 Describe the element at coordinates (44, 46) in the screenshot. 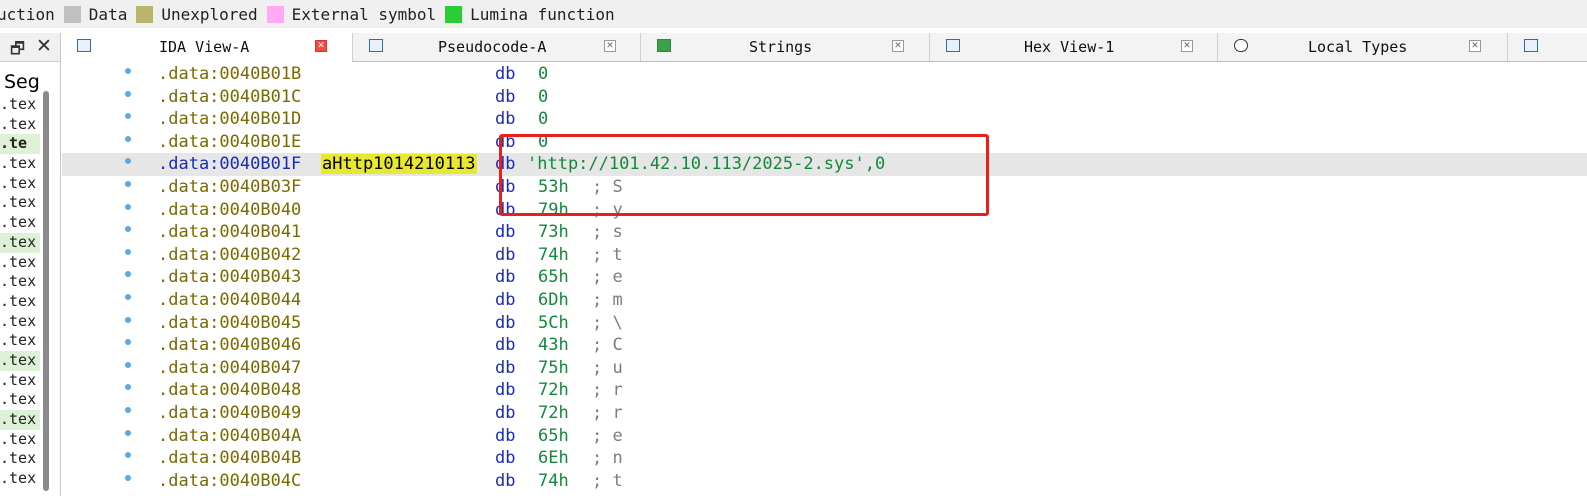

I see `close-icon: ✕` at that location.